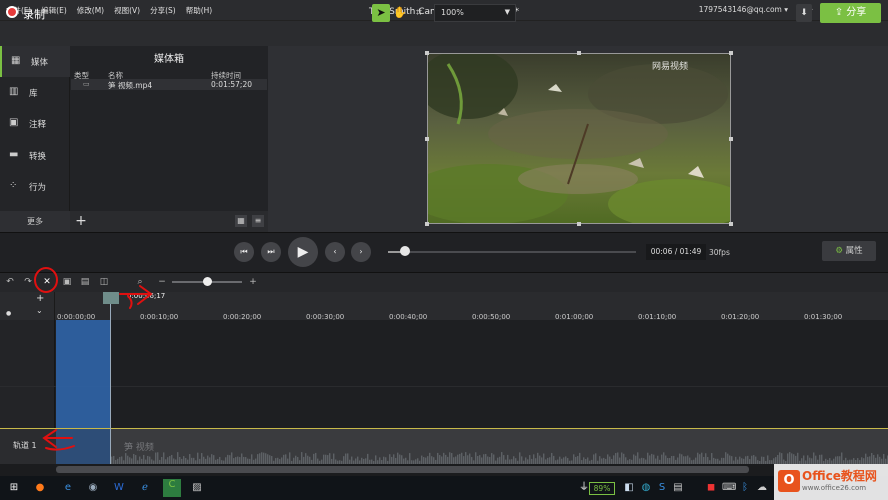  Describe the element at coordinates (197, 488) in the screenshot. I see `photos-icon: ▨` at that location.